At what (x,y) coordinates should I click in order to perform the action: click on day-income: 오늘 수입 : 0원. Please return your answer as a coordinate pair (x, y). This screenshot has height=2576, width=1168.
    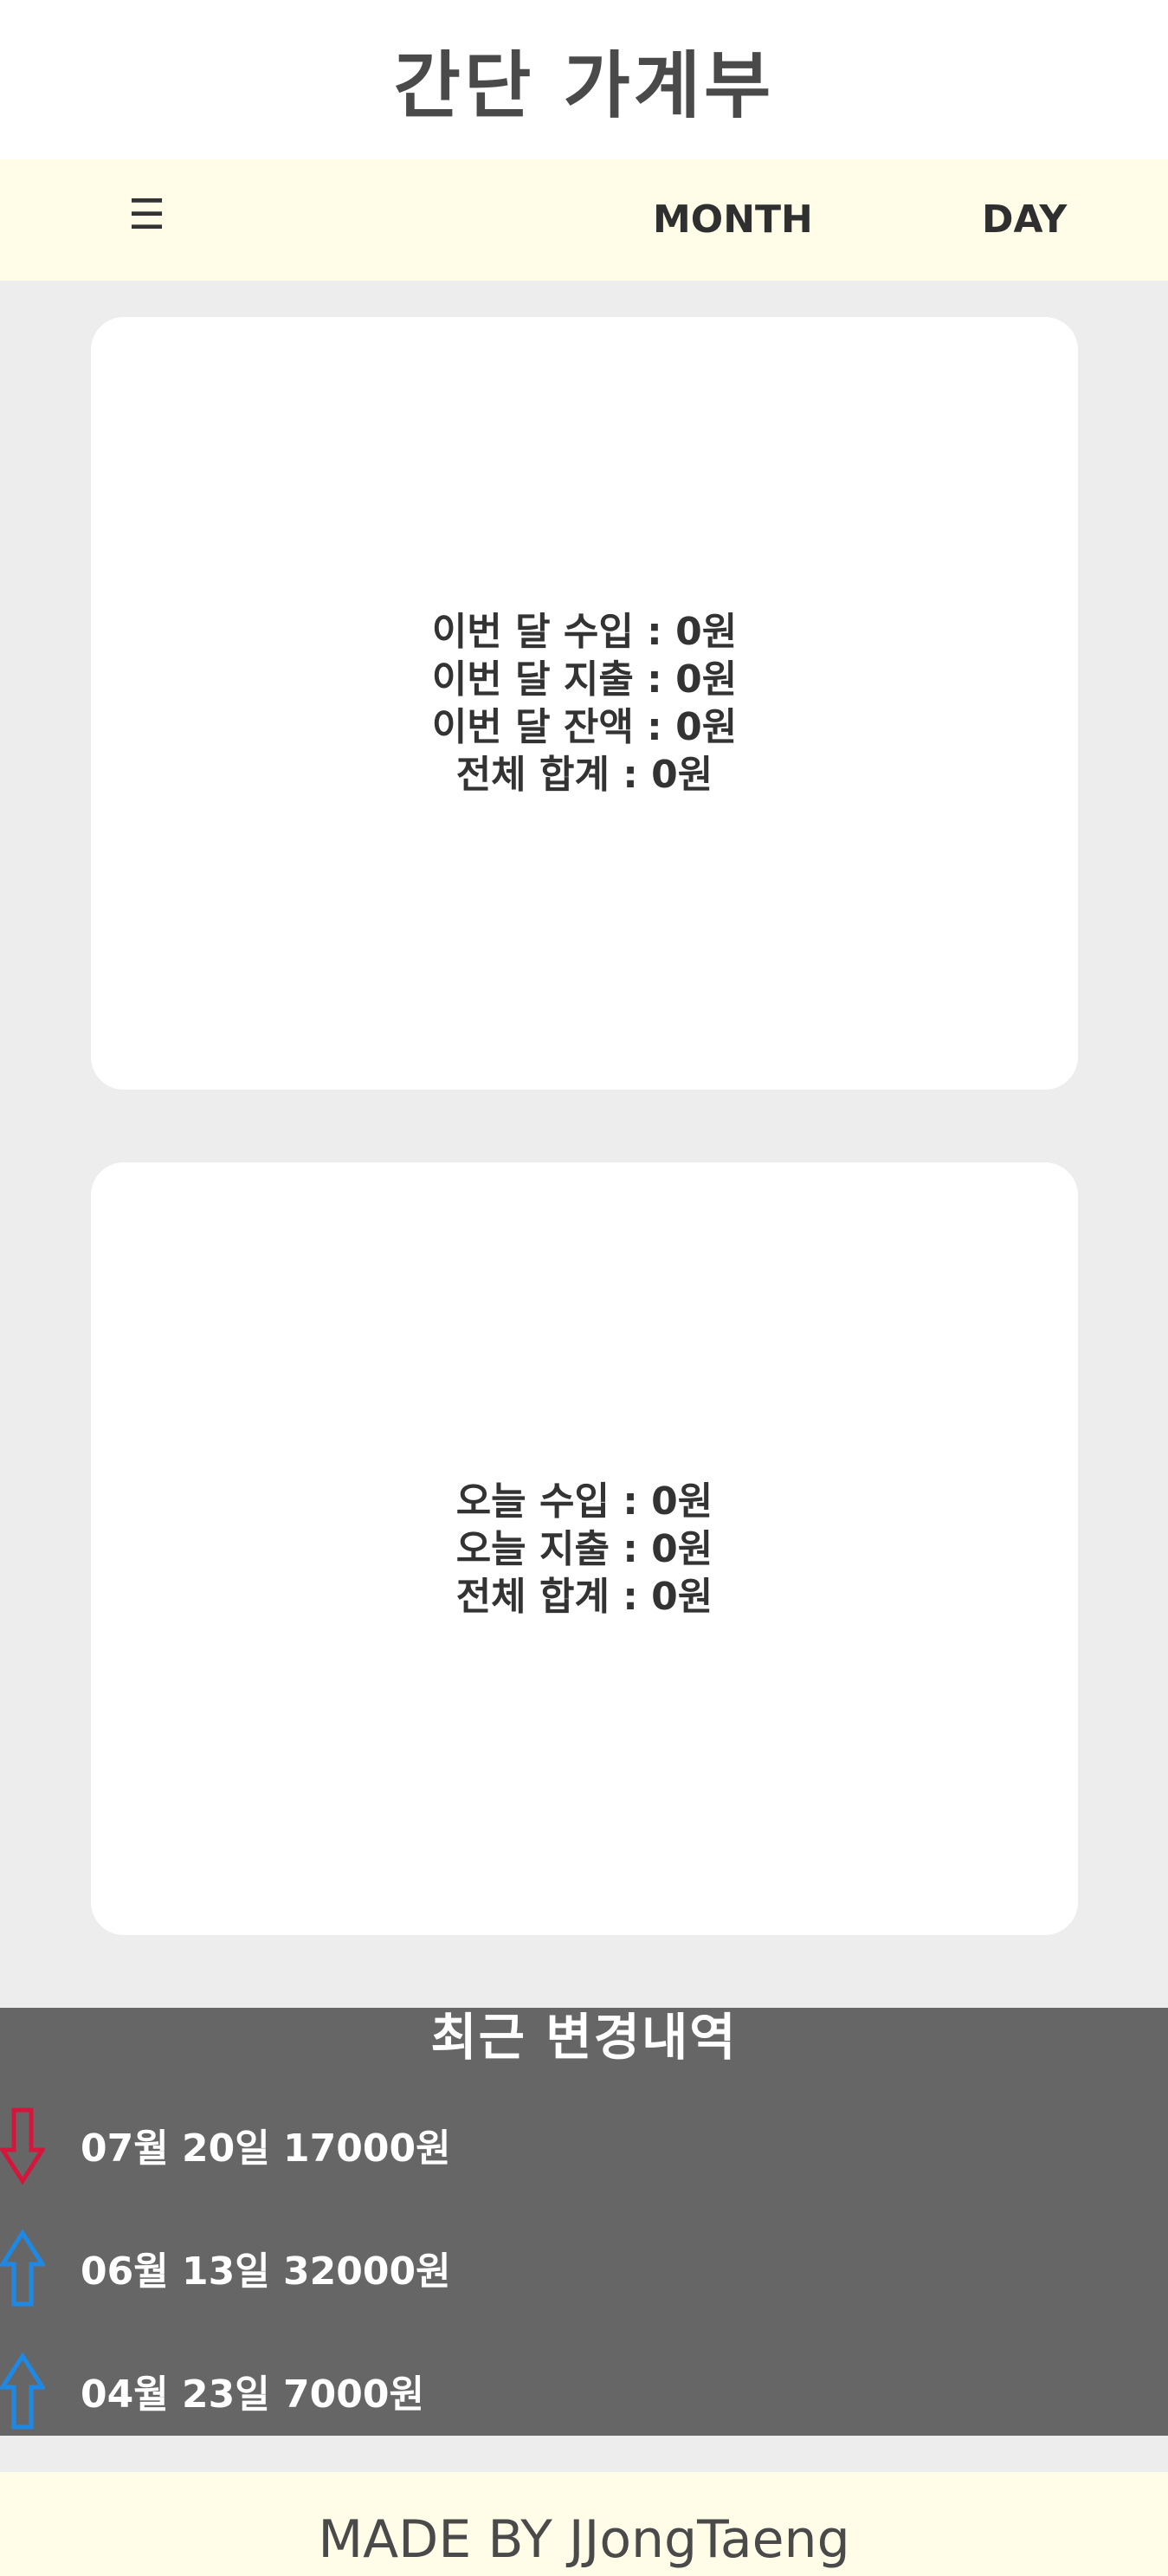
    Looking at the image, I should click on (584, 1501).